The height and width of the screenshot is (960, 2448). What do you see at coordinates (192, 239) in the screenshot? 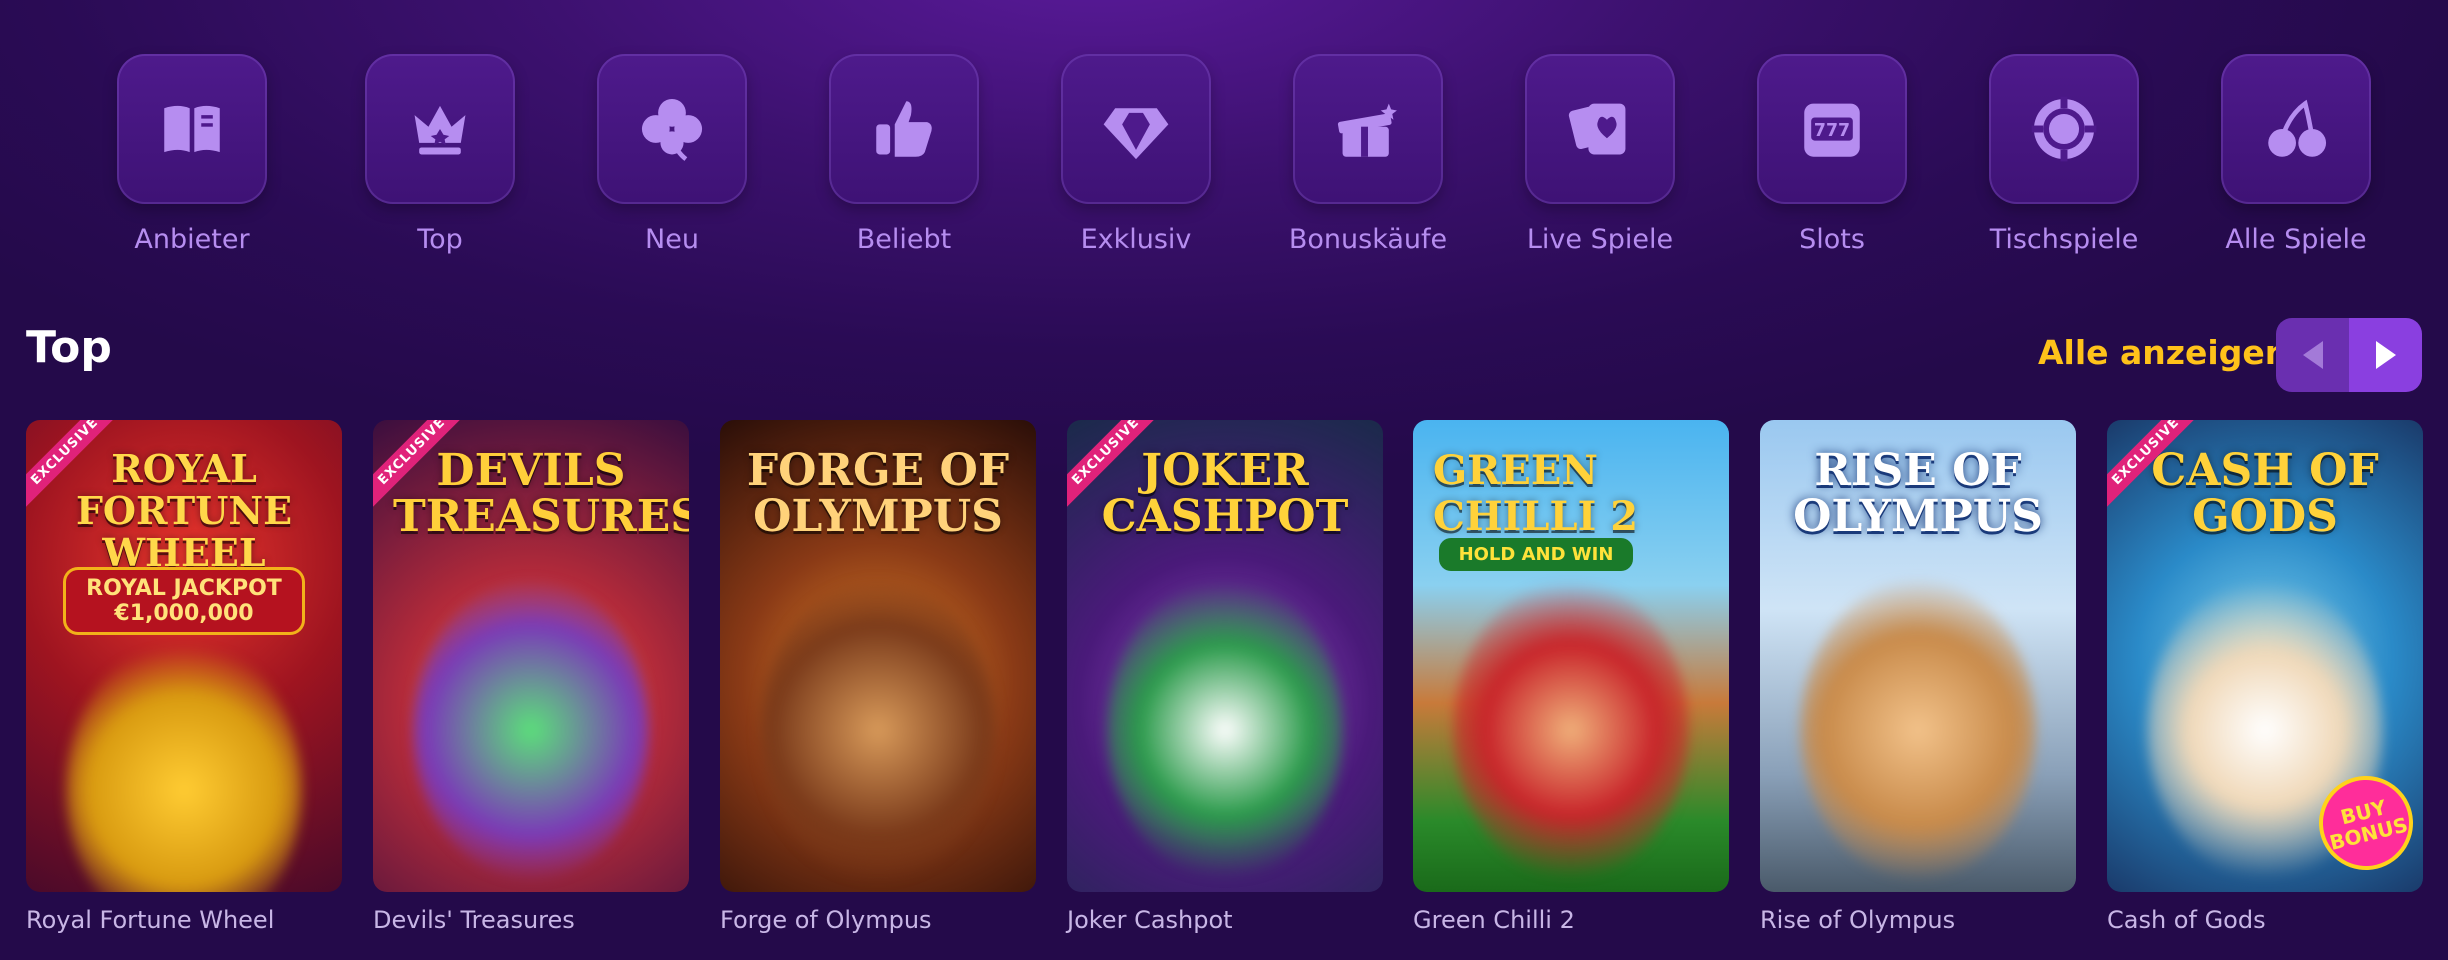
I see `category-label: Anbieter` at bounding box center [192, 239].